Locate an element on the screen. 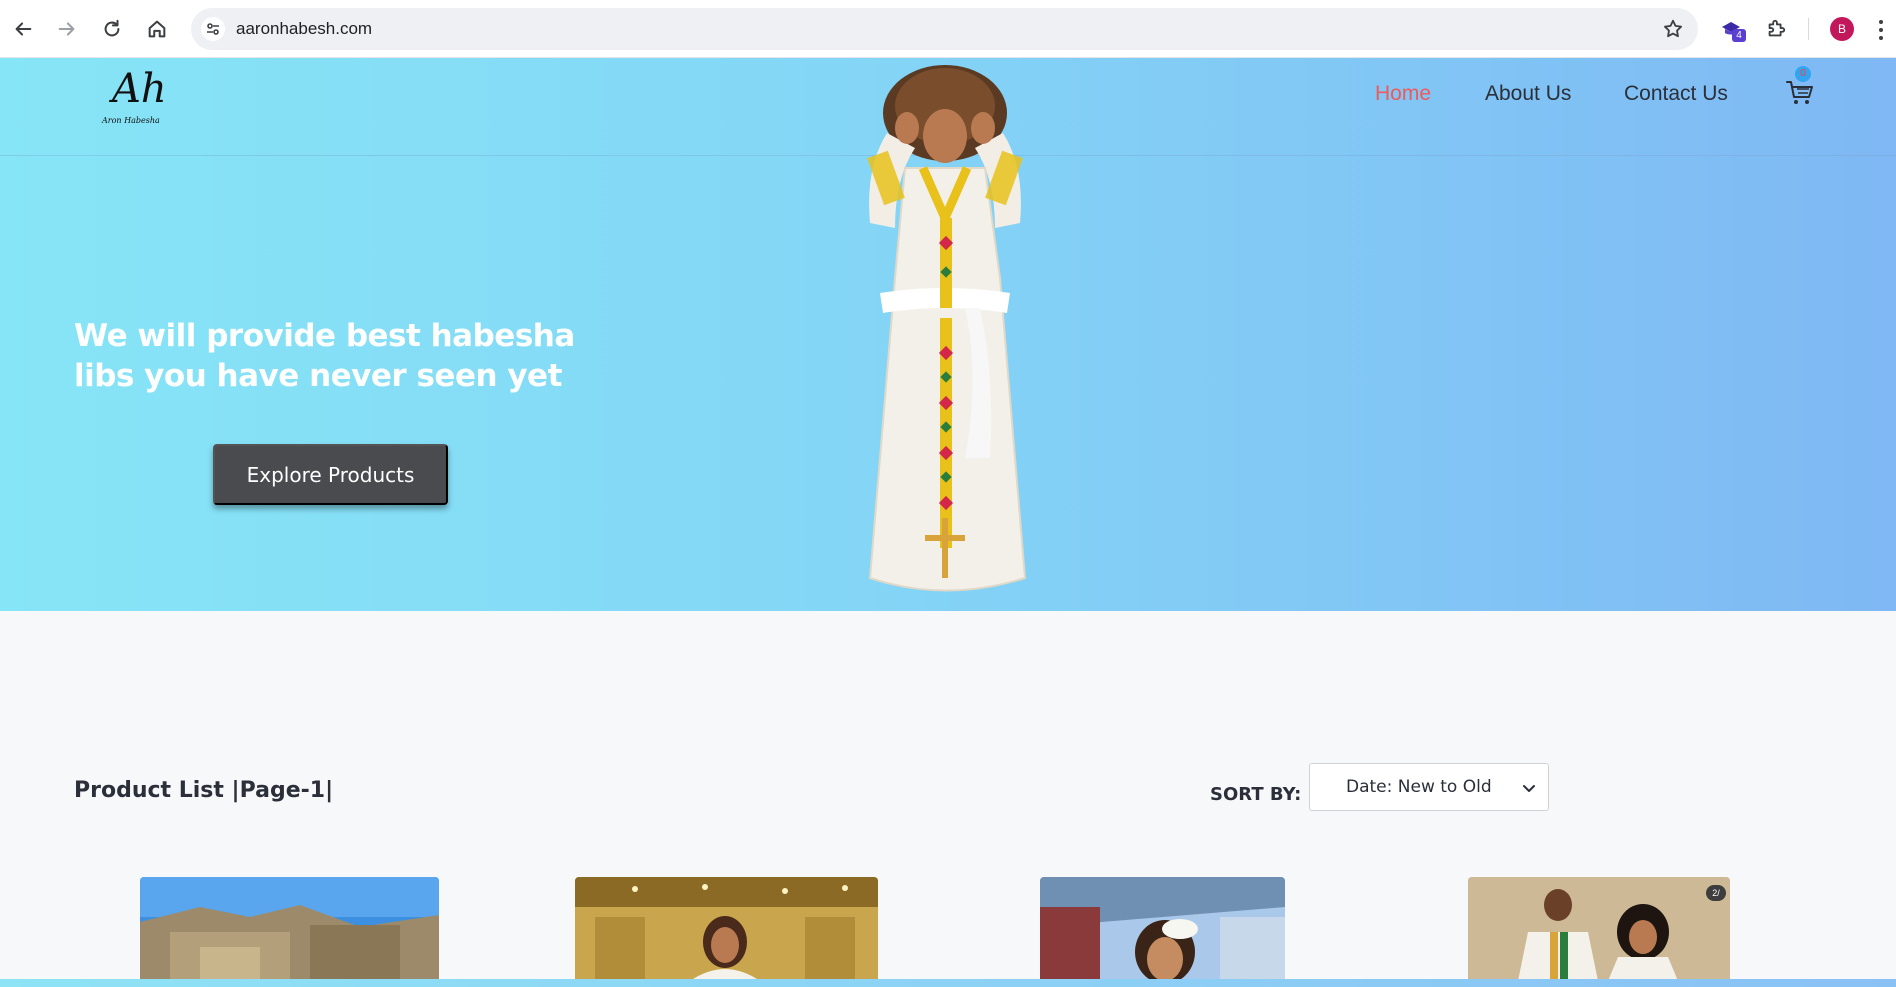 The width and height of the screenshot is (1896, 987). site-logo: Ah Aron Habesha is located at coordinates (135, 98).